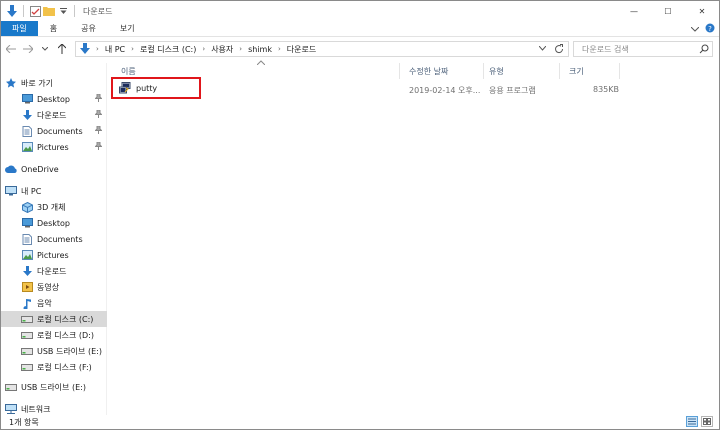 The height and width of the screenshot is (430, 720). Describe the element at coordinates (54, 303) in the screenshot. I see `sidebar-item: 음악` at that location.